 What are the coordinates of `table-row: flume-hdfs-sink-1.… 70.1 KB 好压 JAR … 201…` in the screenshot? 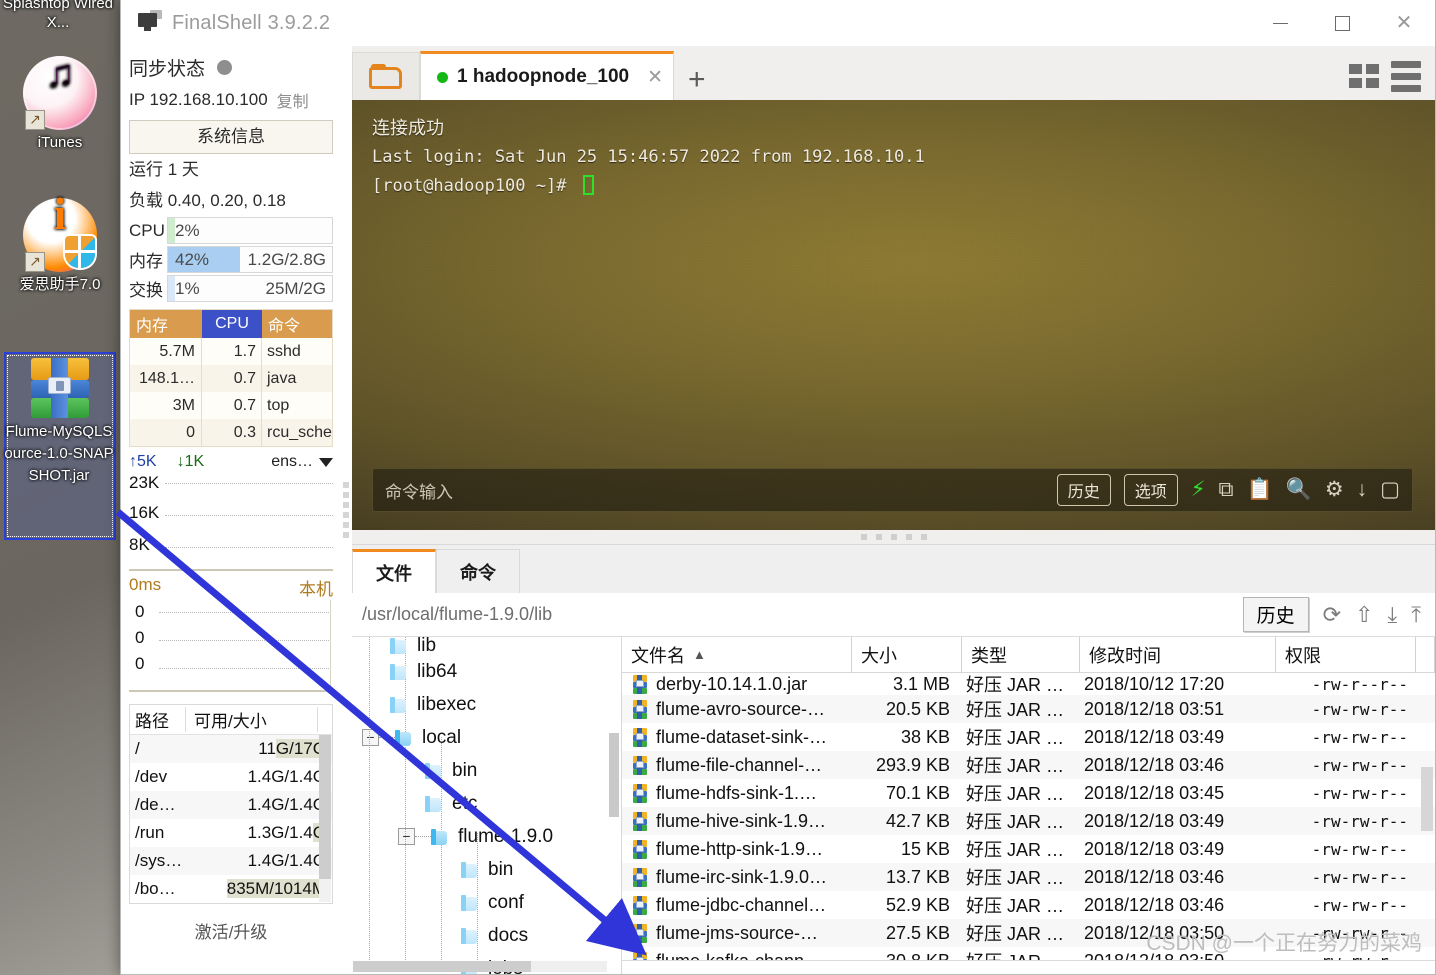 It's located at (1028, 793).